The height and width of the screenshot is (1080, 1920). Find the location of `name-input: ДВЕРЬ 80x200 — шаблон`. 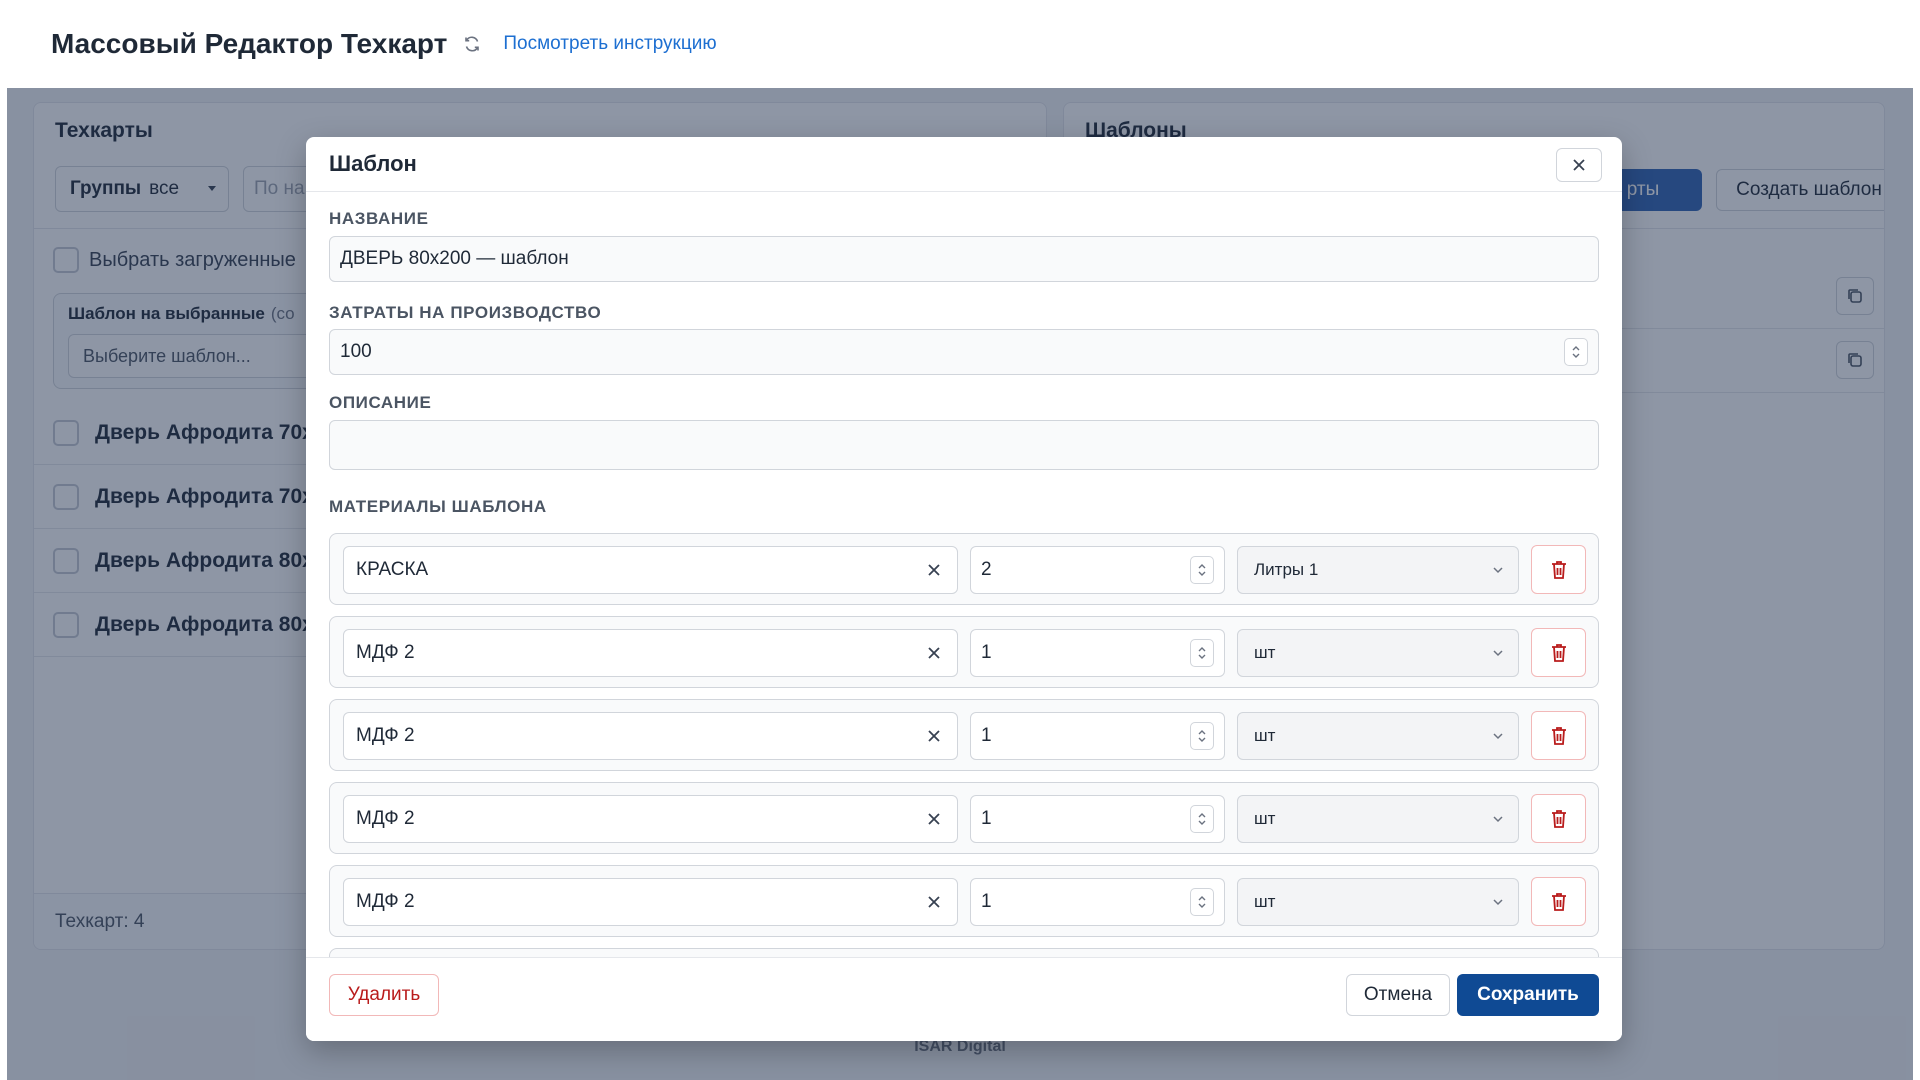

name-input: ДВЕРЬ 80x200 — шаблон is located at coordinates (964, 259).